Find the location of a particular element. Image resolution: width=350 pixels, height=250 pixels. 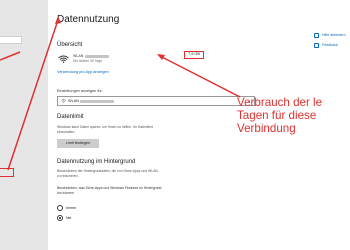

annotation-line-2: Tagen für diese is located at coordinates (277, 115).